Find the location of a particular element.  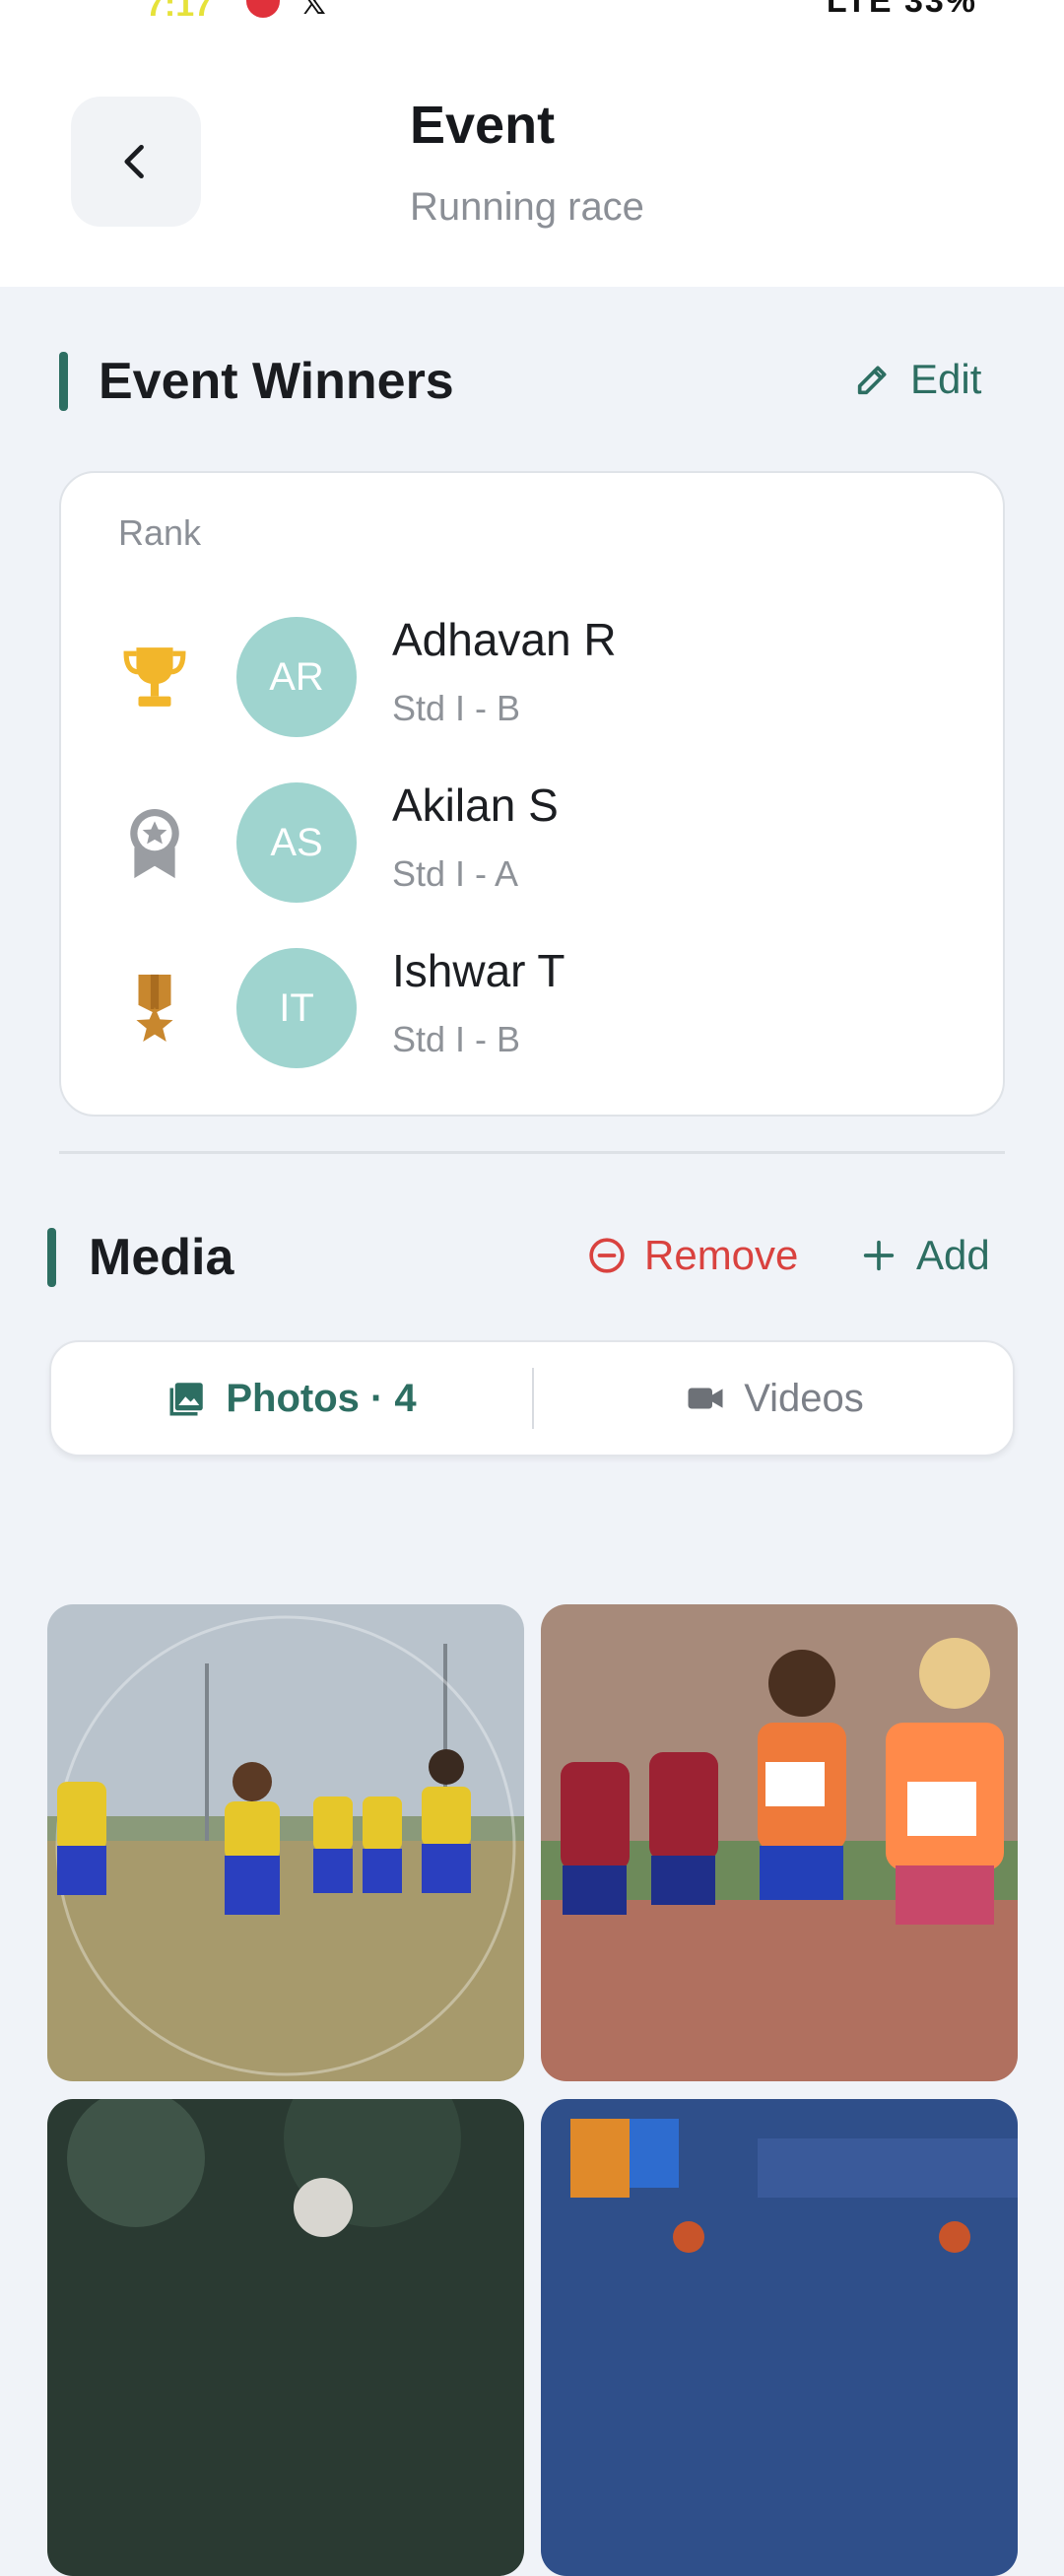

page-title: Event is located at coordinates (483, 125).